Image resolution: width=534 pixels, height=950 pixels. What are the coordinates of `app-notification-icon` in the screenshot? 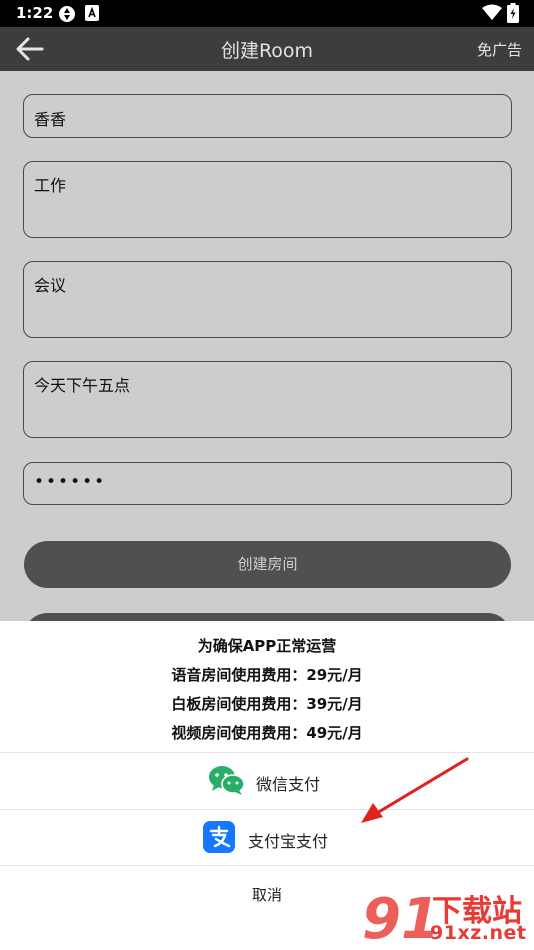 It's located at (92, 13).